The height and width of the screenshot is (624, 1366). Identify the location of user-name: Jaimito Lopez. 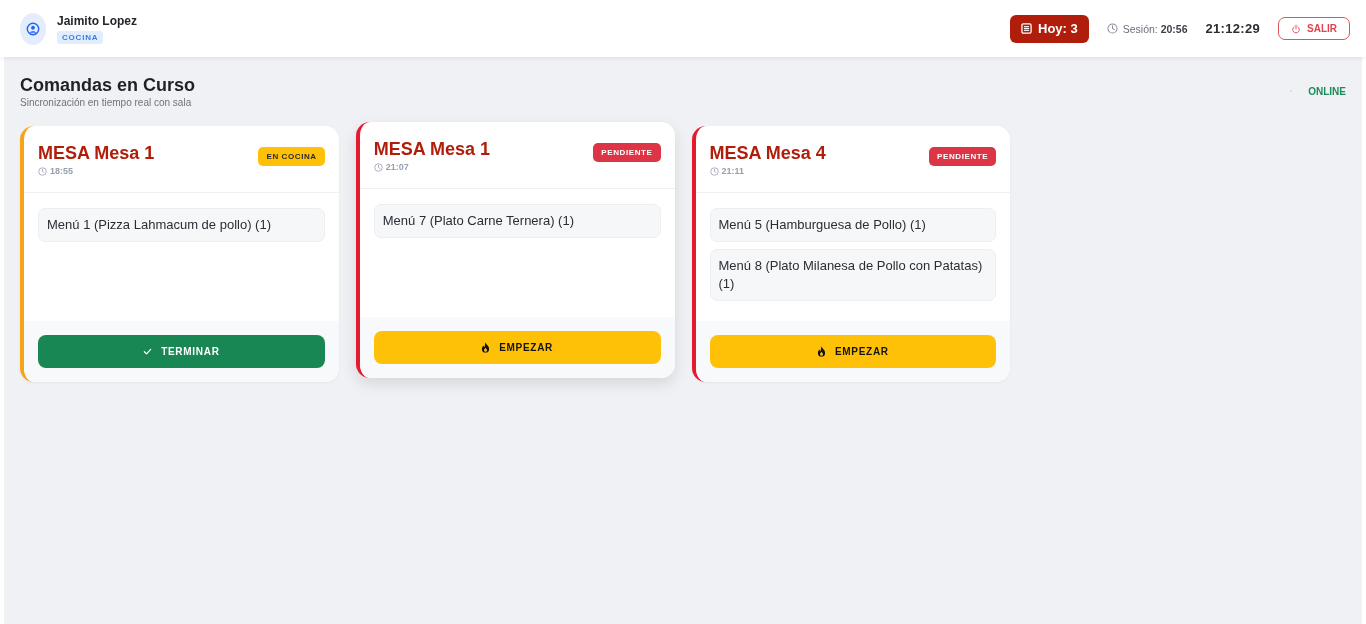
(97, 20).